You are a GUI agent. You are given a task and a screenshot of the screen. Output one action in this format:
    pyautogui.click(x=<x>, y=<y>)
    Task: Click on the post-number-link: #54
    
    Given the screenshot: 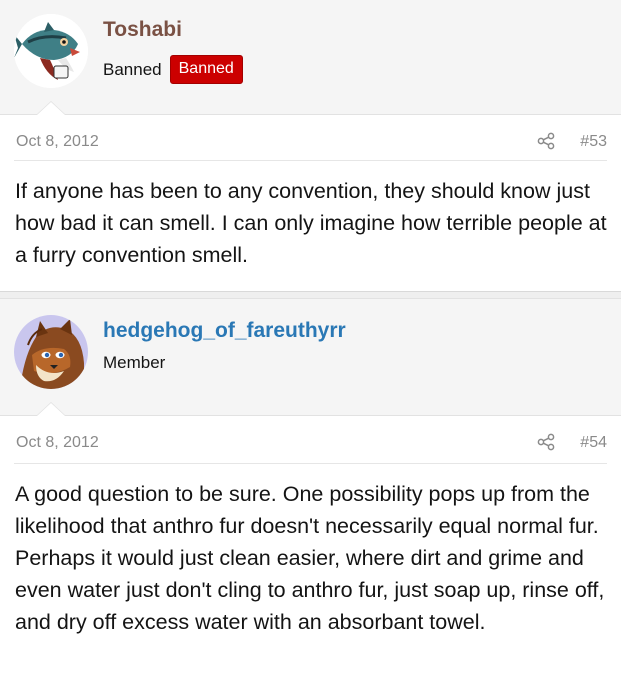 What is the action you would take?
    pyautogui.click(x=593, y=443)
    